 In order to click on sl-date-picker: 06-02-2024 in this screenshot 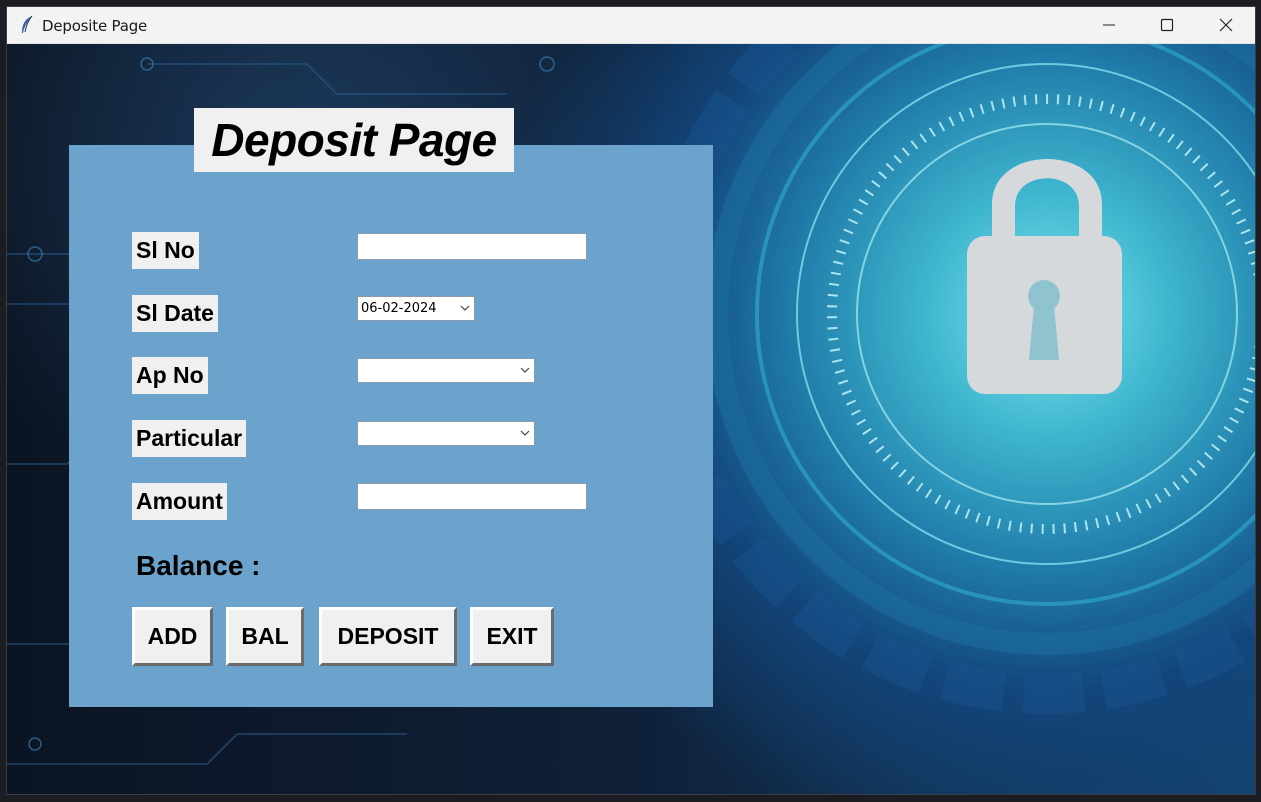, I will do `click(416, 308)`.